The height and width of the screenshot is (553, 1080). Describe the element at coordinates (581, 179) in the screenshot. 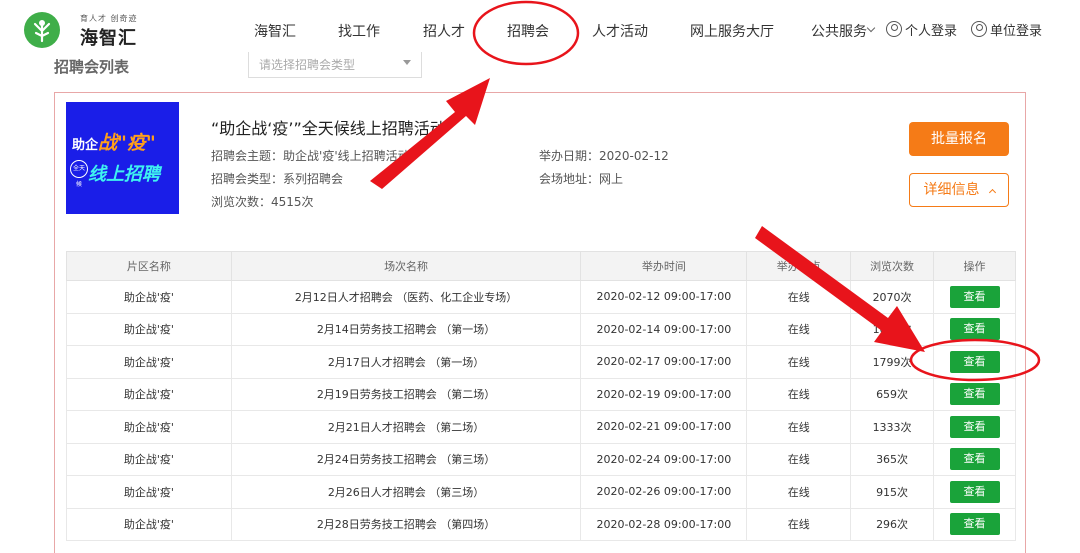

I see `fair-venue: 会场地址：网上` at that location.